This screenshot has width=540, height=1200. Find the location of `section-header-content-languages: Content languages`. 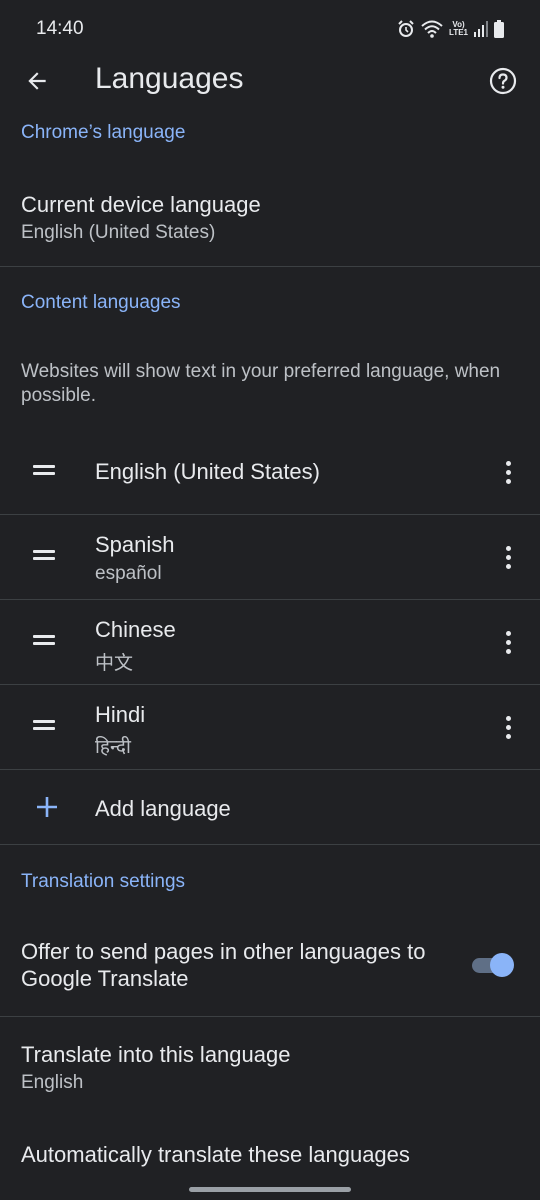

section-header-content-languages: Content languages is located at coordinates (101, 302).